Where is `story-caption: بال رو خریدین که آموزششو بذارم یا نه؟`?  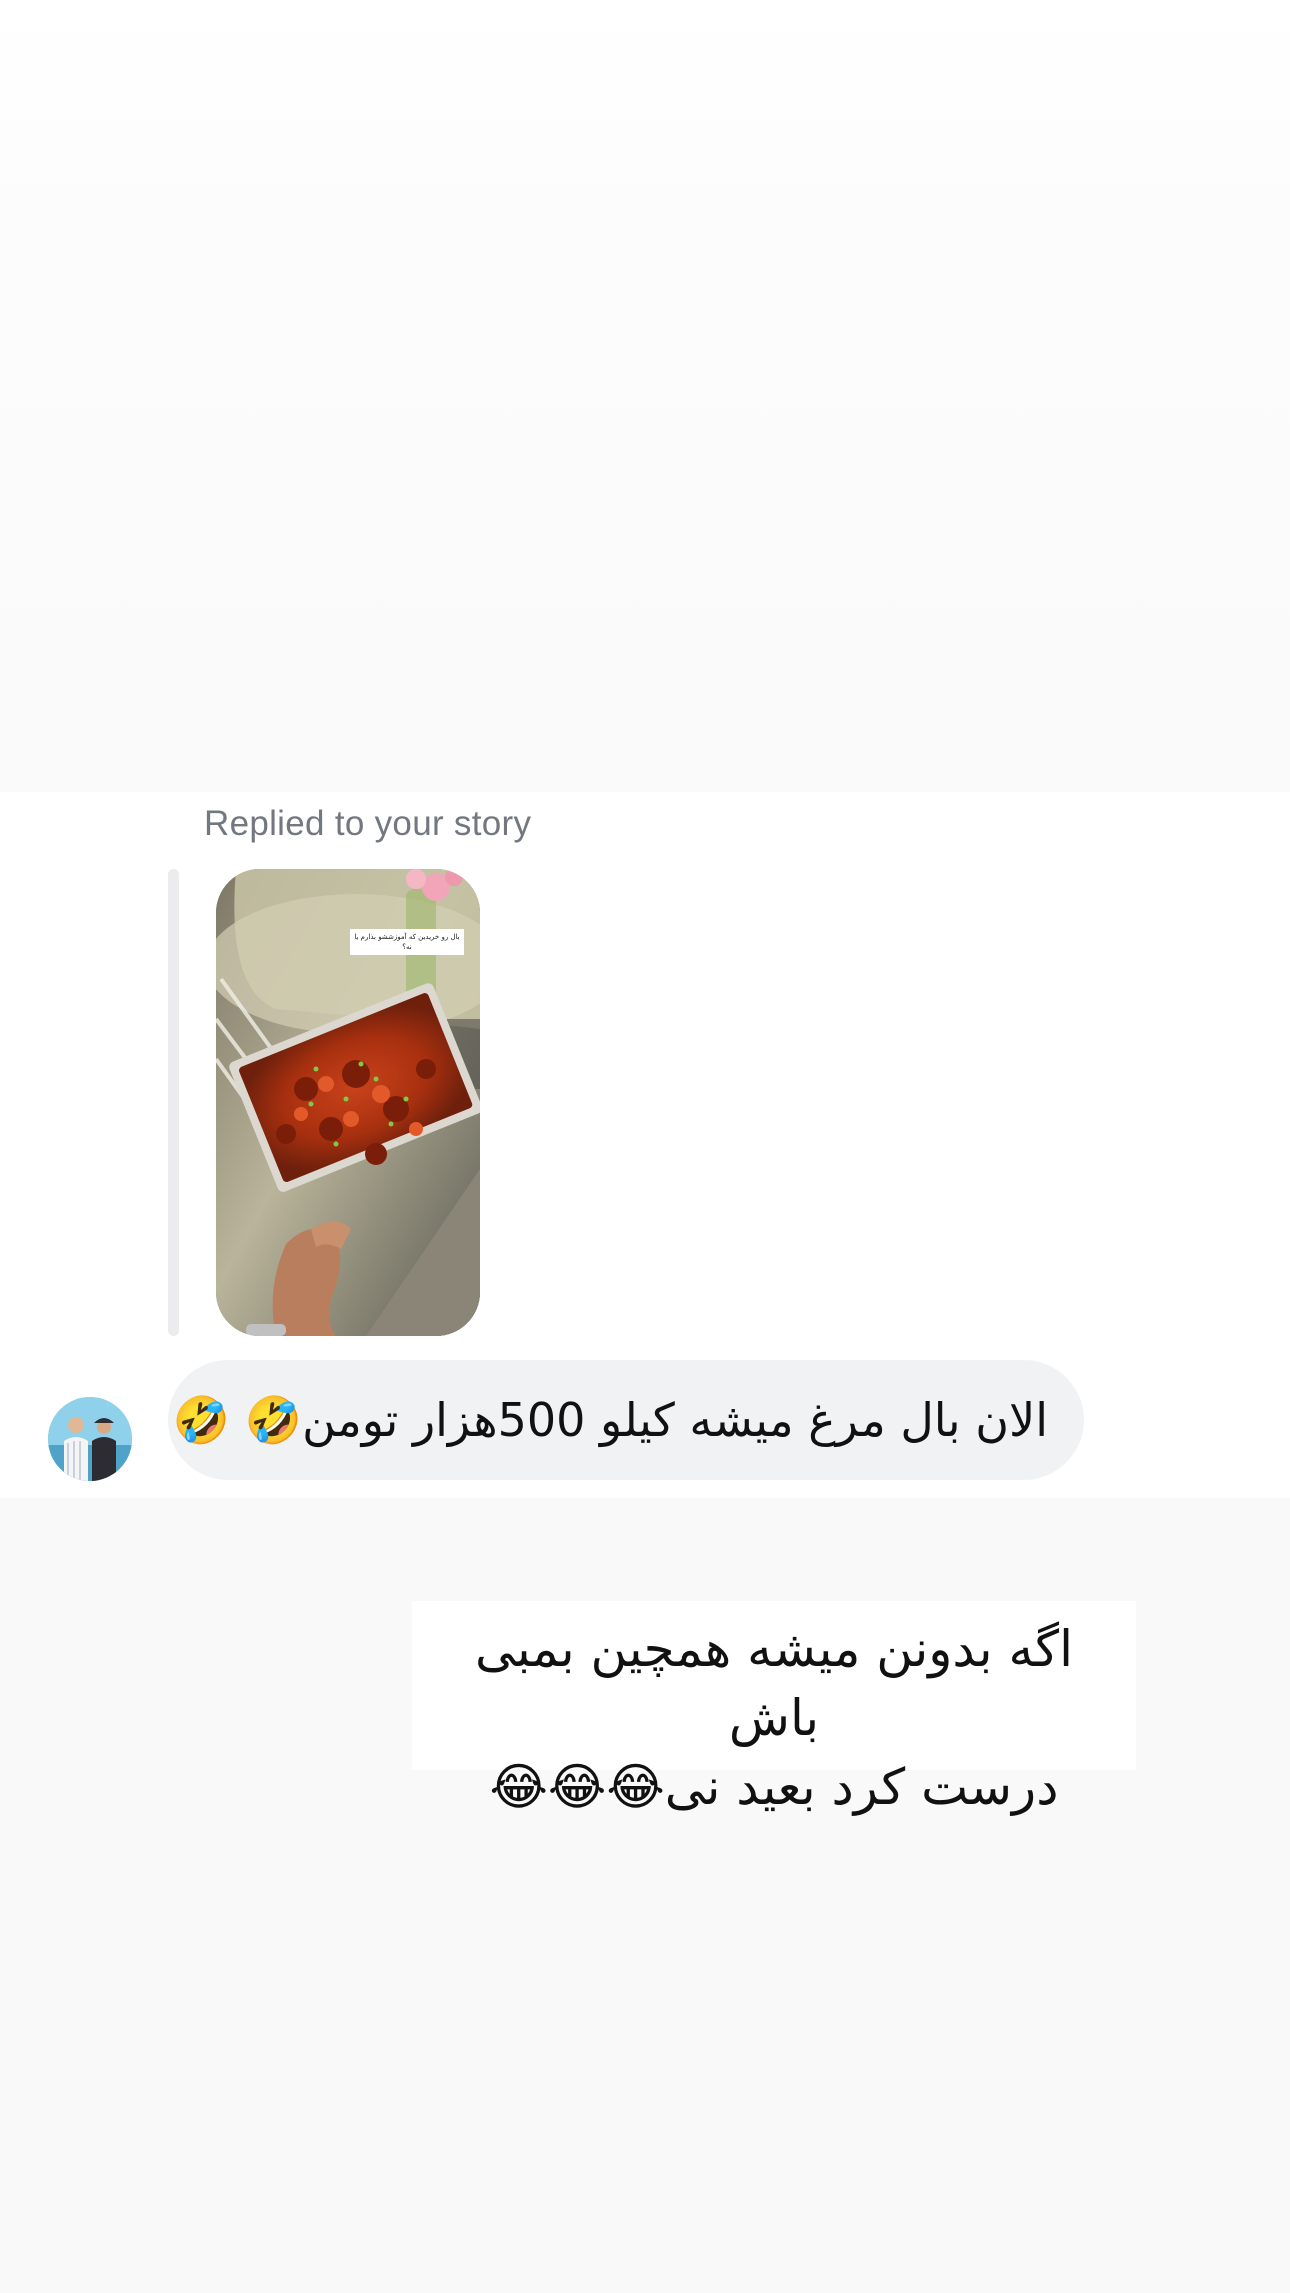 story-caption: بال رو خریدین که آموزششو بذارم یا نه؟ is located at coordinates (407, 942).